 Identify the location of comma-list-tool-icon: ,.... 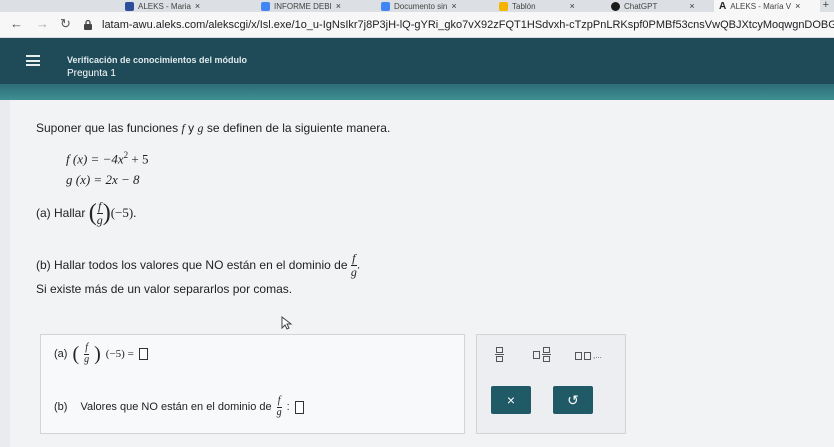
(588, 355).